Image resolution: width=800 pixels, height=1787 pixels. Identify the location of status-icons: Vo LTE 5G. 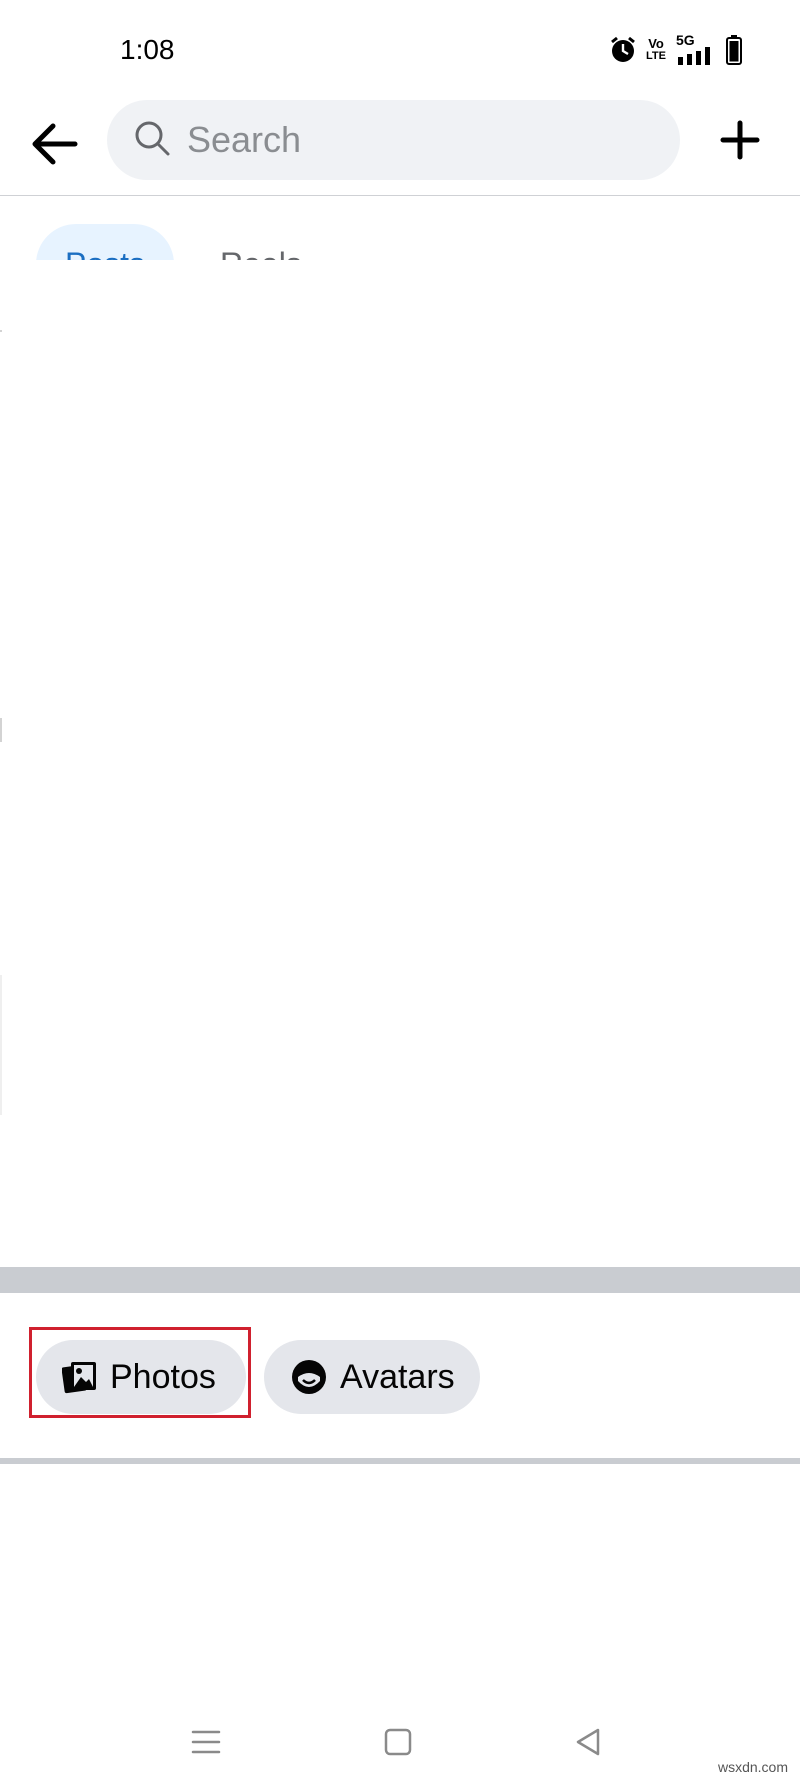
(676, 48).